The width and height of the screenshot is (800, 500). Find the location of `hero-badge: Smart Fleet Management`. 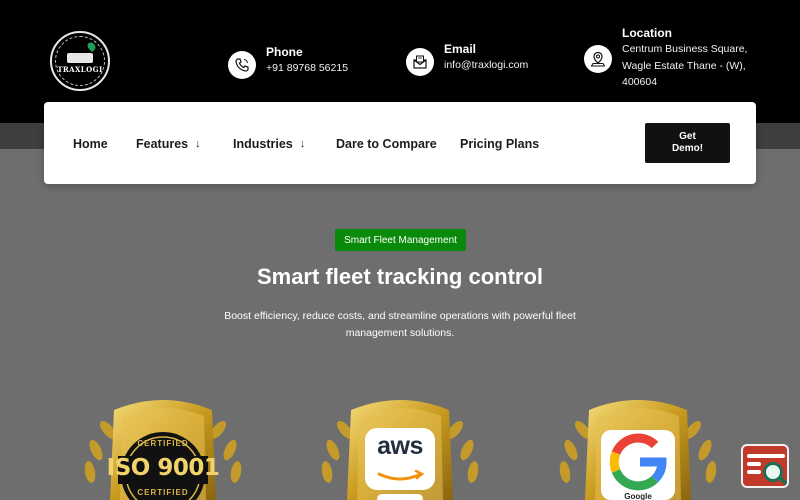

hero-badge: Smart Fleet Management is located at coordinates (400, 240).